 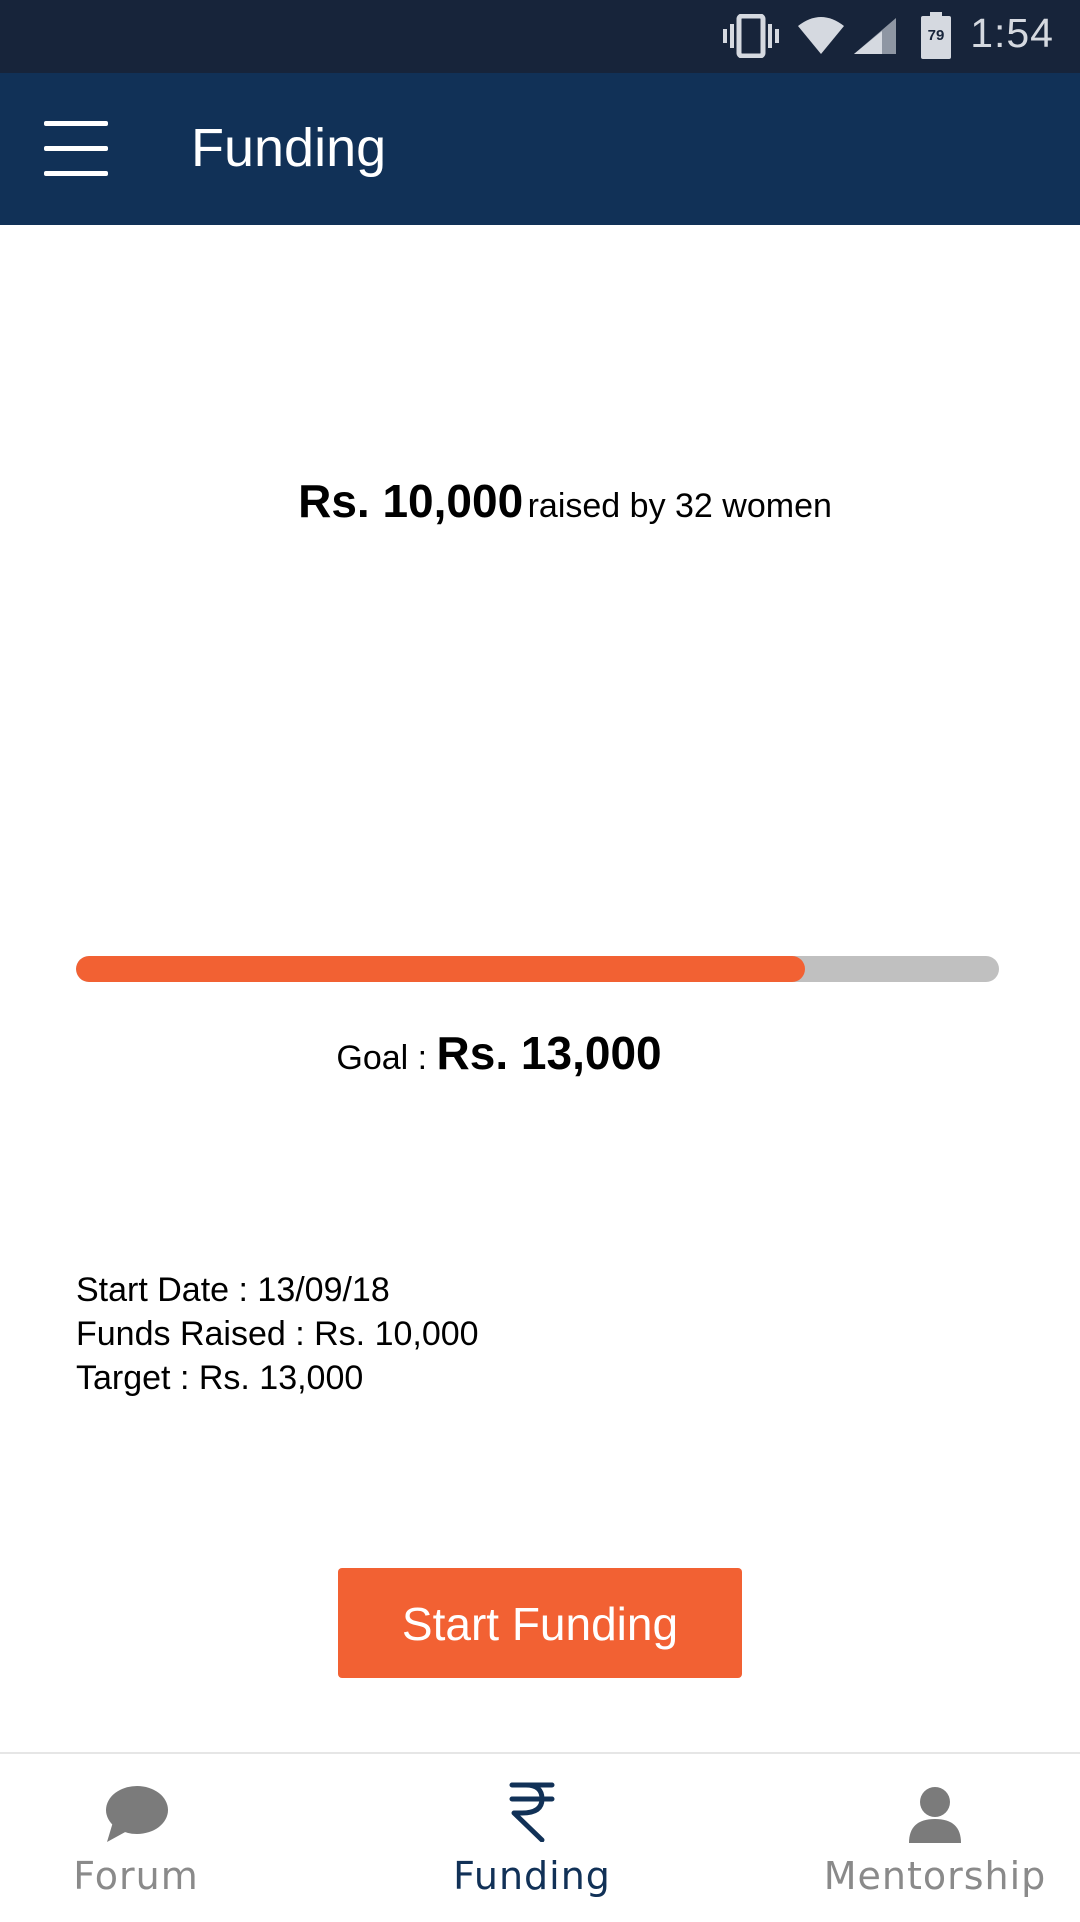 I want to click on hamburger-menu-icon, so click(x=77, y=149).